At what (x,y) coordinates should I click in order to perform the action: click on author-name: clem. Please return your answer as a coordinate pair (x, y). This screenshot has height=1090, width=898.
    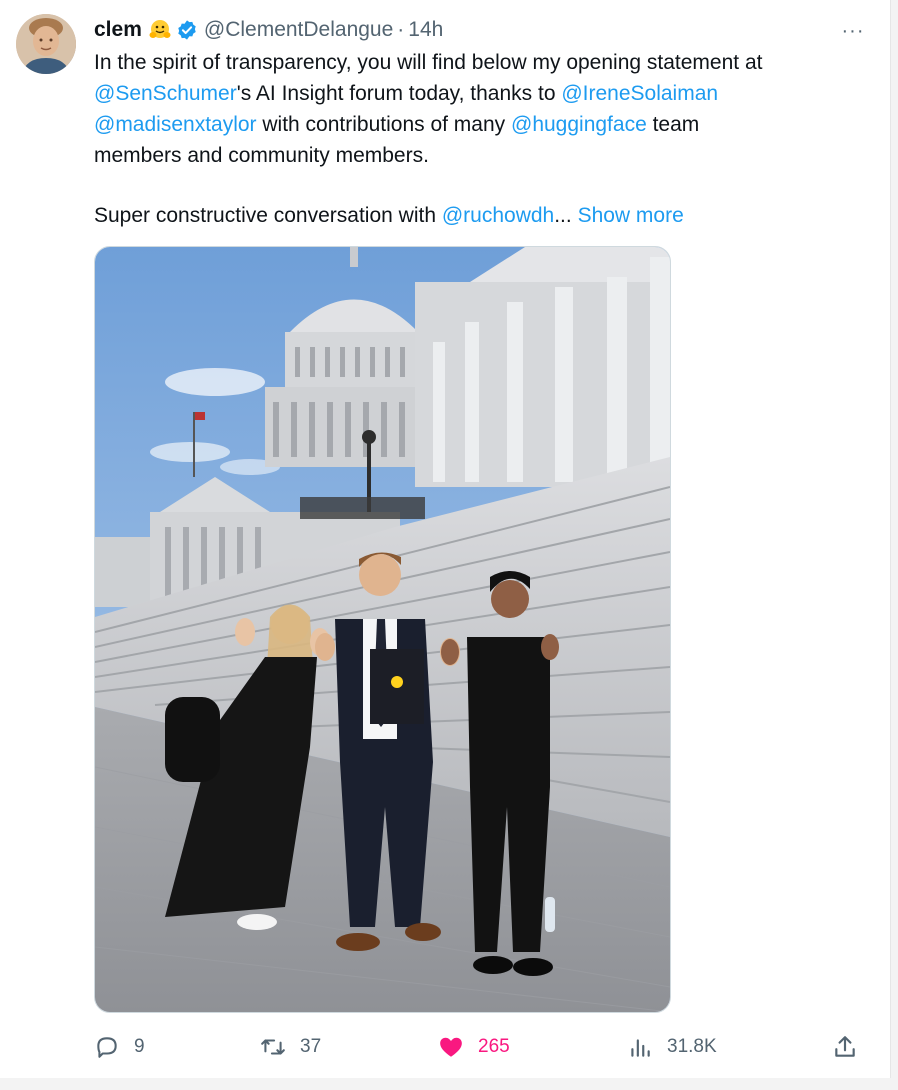
    Looking at the image, I should click on (118, 30).